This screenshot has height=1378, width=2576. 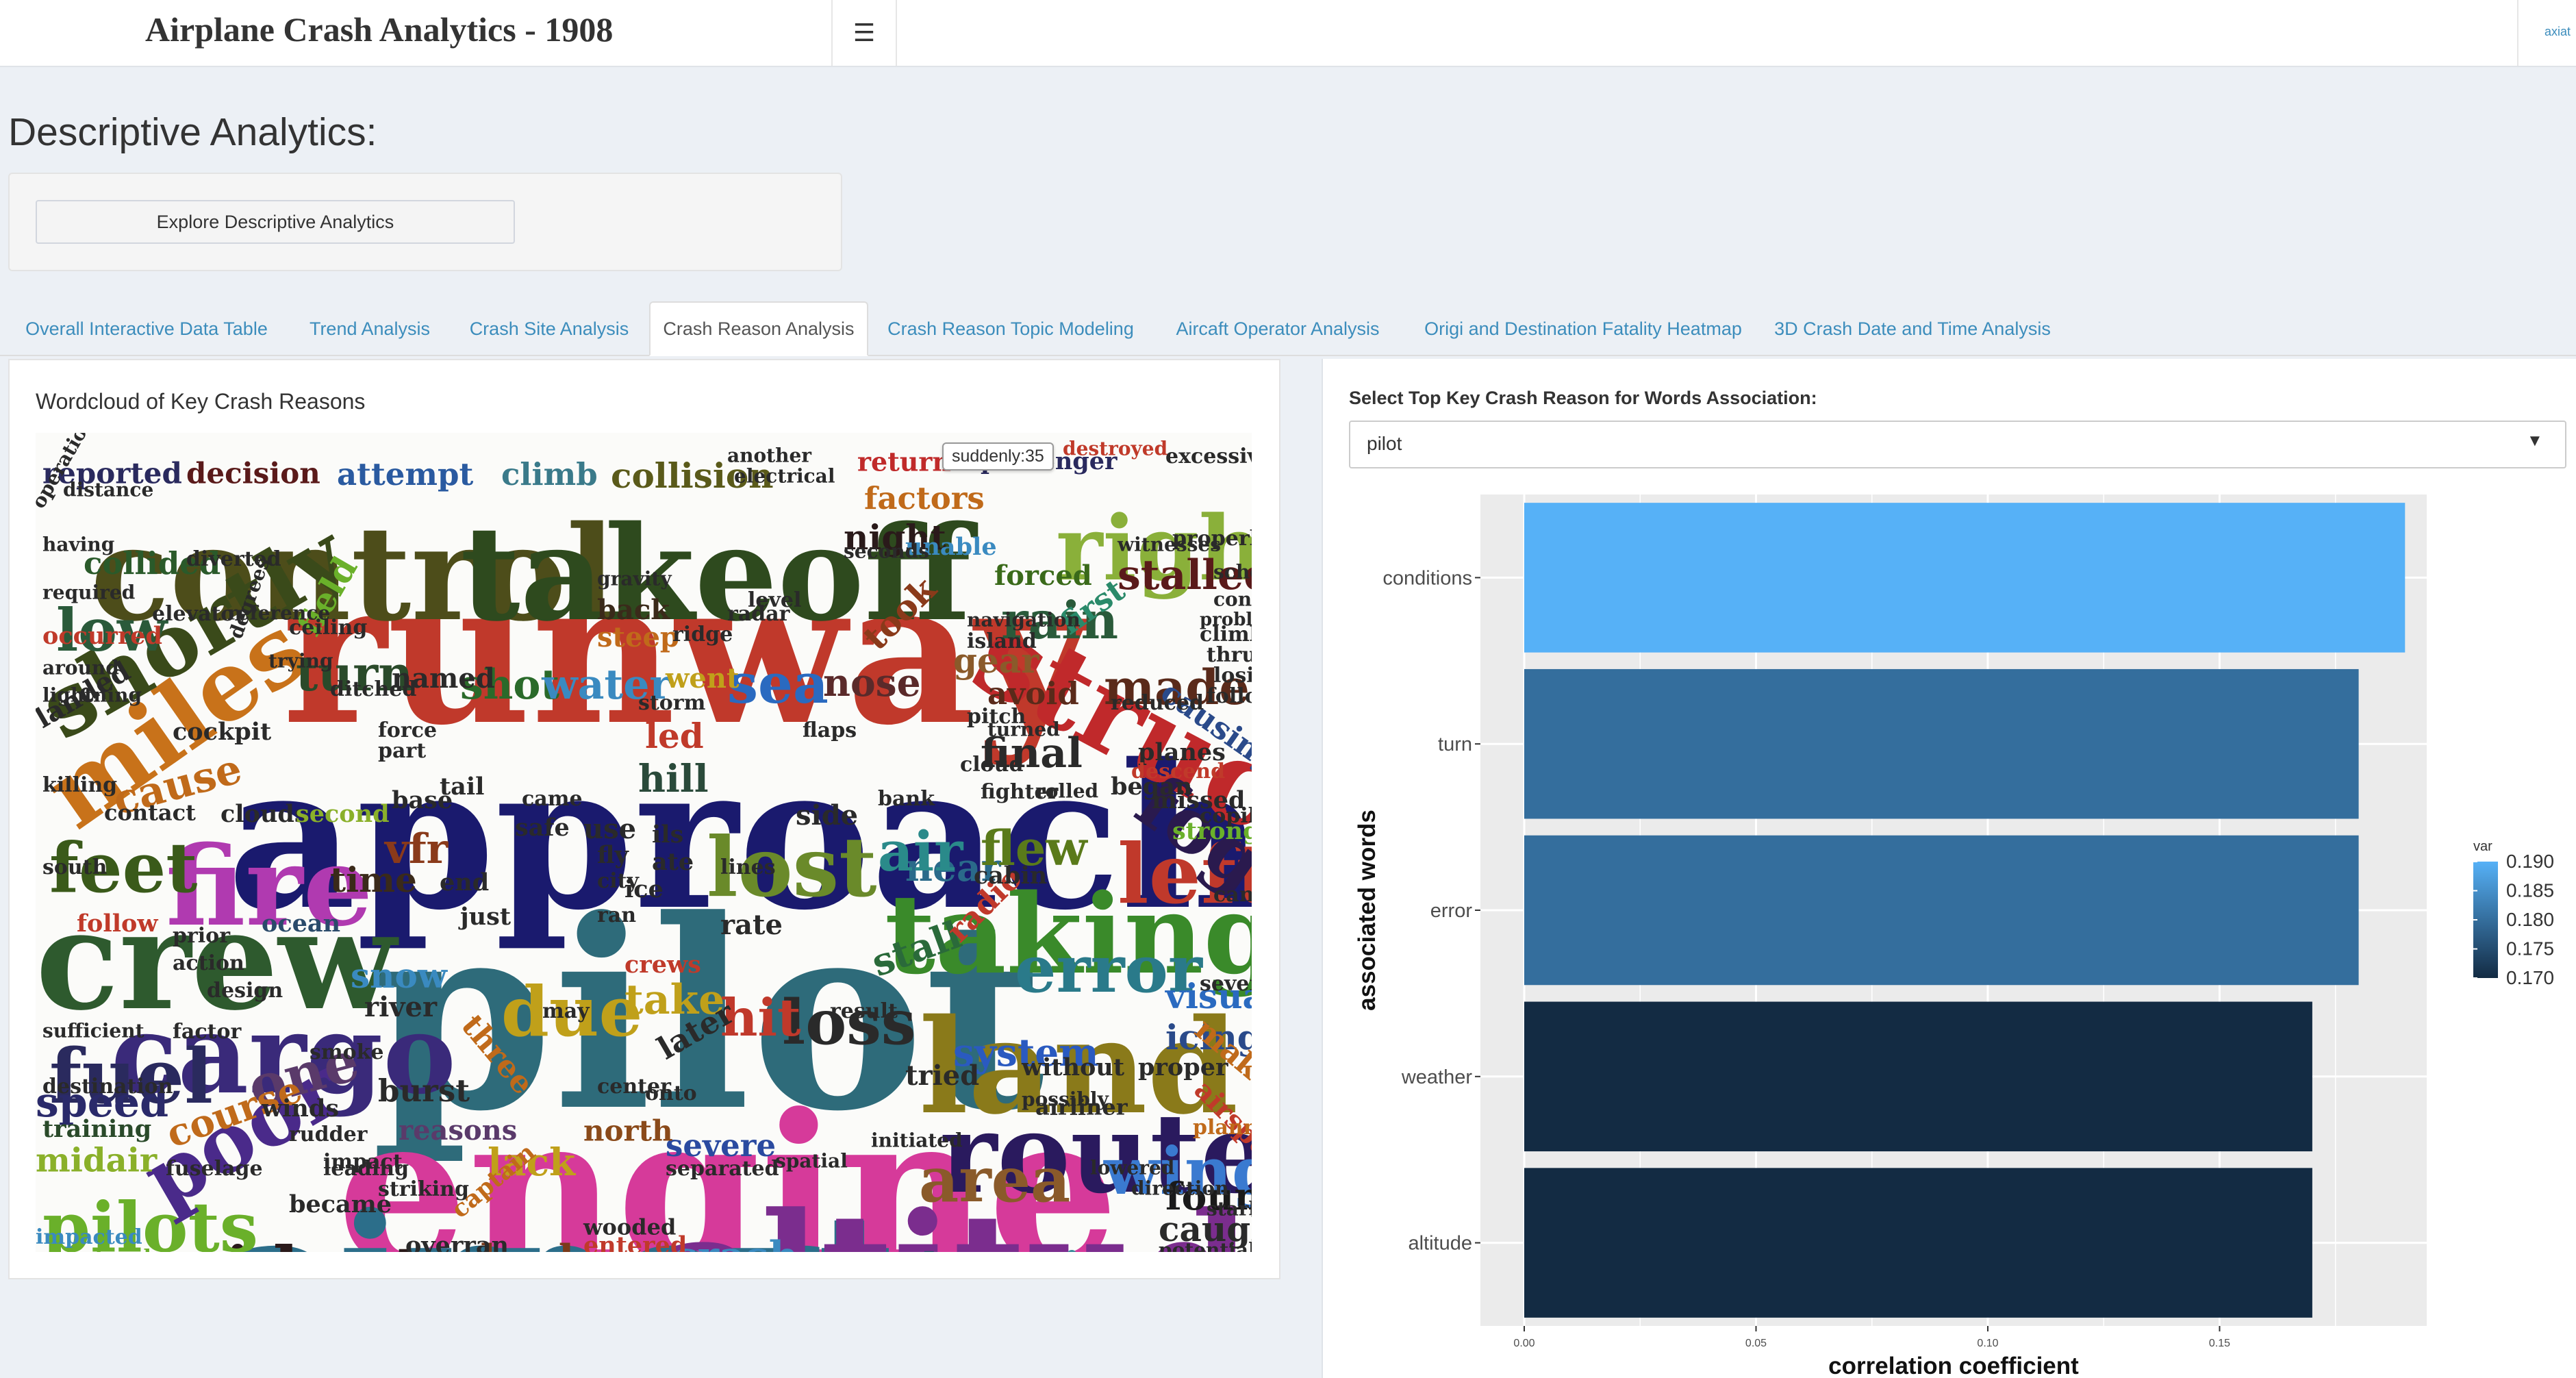 I want to click on wordcloud-word: factor, so click(x=207, y=1032).